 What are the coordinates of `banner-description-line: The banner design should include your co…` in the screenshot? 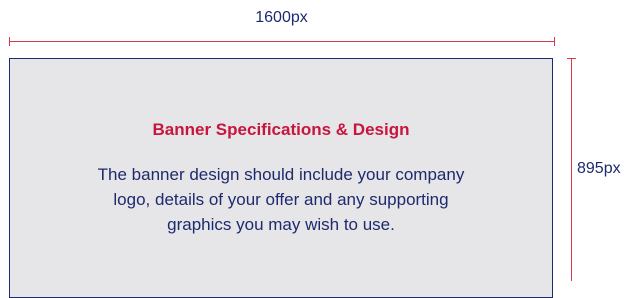 It's located at (281, 174).